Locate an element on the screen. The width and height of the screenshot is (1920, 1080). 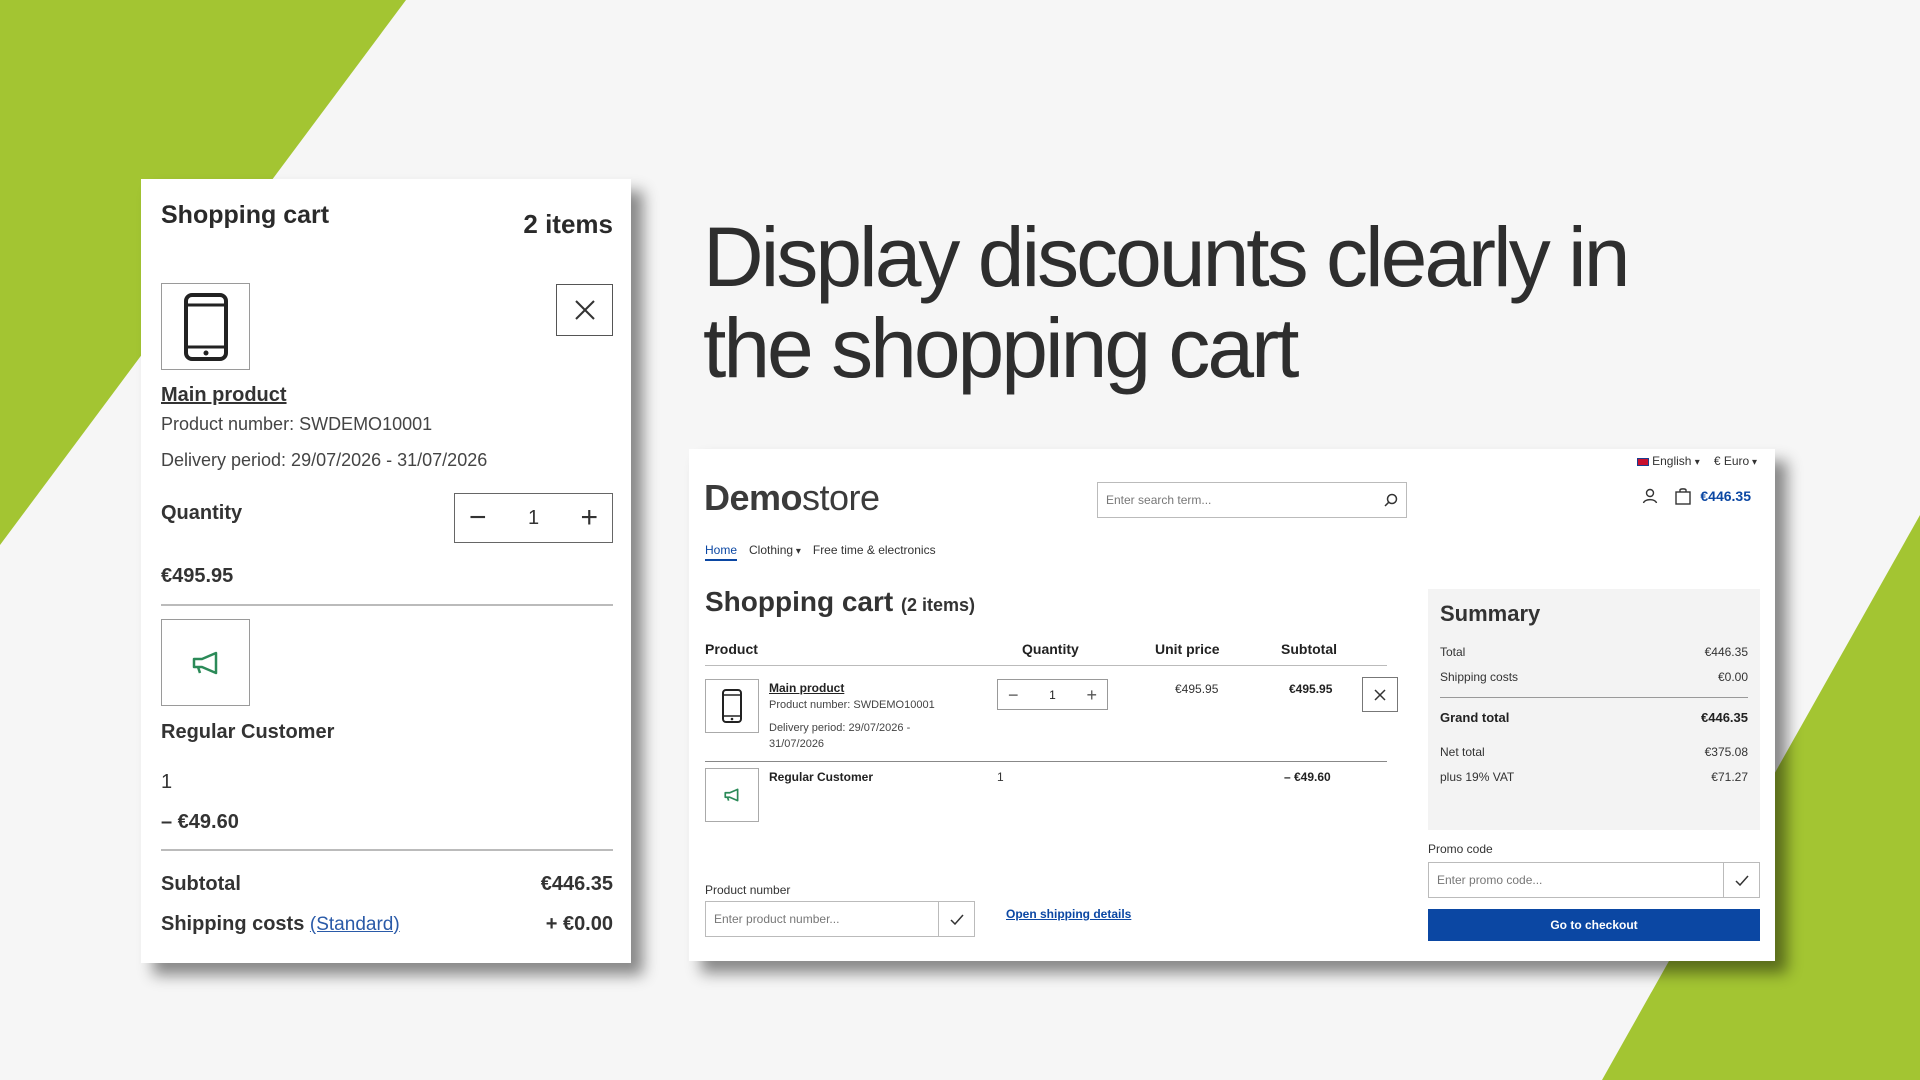
header-actions: €446.35 is located at coordinates (1696, 496).